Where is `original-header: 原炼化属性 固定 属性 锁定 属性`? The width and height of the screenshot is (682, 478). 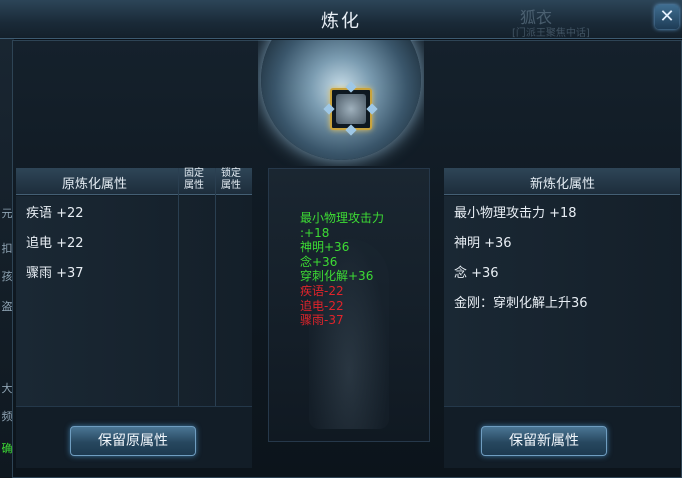
original-header: 原炼化属性 固定 属性 锁定 属性 is located at coordinates (134, 181).